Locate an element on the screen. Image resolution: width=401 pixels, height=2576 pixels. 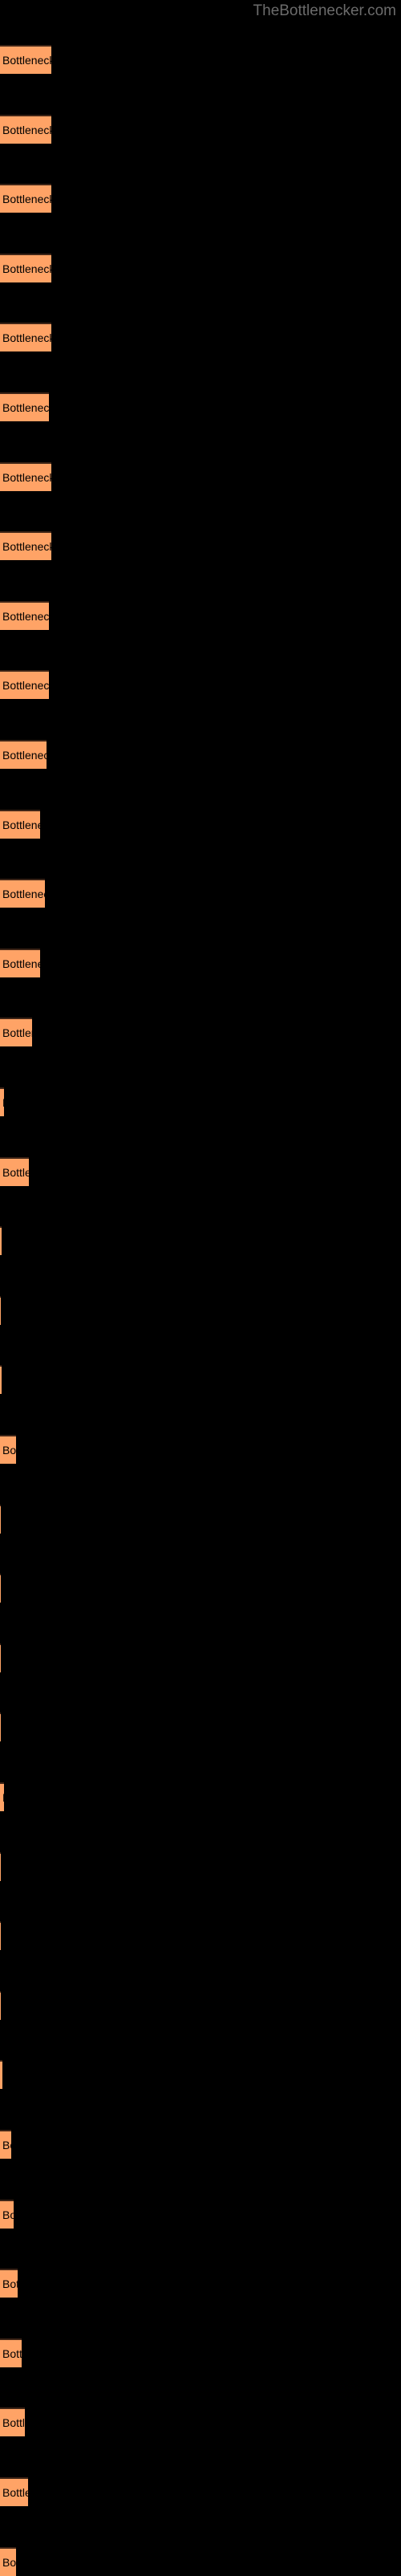
bar-32: Bottleneck result is located at coordinates (7, 2214).